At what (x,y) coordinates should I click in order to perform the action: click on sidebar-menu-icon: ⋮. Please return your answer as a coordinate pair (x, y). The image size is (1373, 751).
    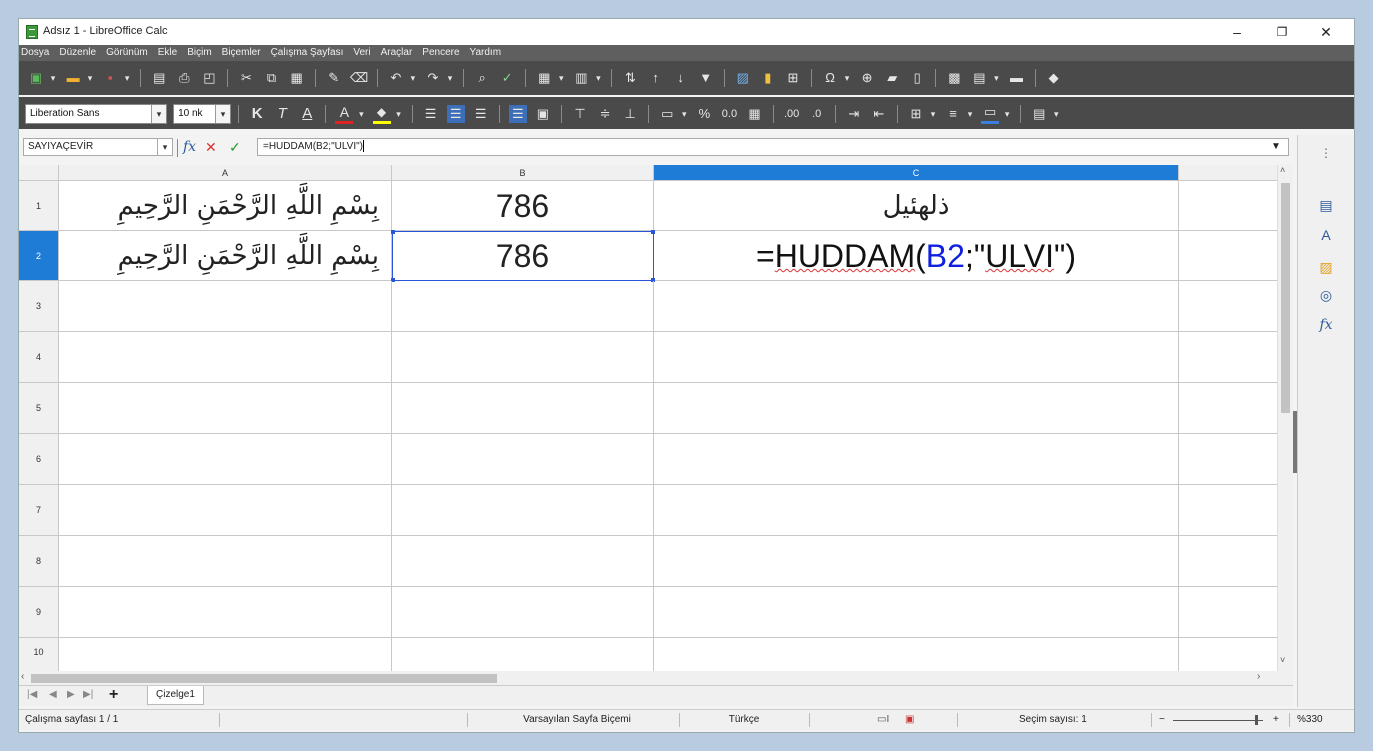
    Looking at the image, I should click on (1326, 153).